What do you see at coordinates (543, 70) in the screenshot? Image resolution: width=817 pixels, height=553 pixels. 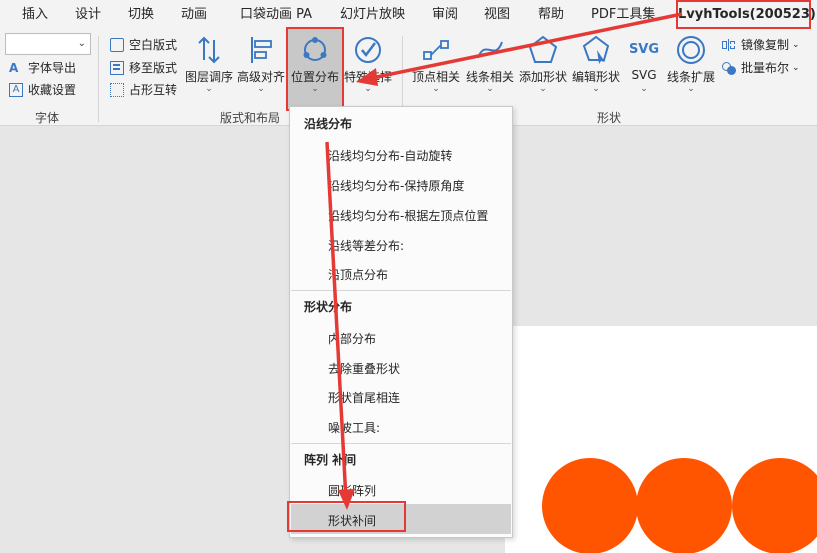 I see `add-shape-button: 添加形状 ⌄` at bounding box center [543, 70].